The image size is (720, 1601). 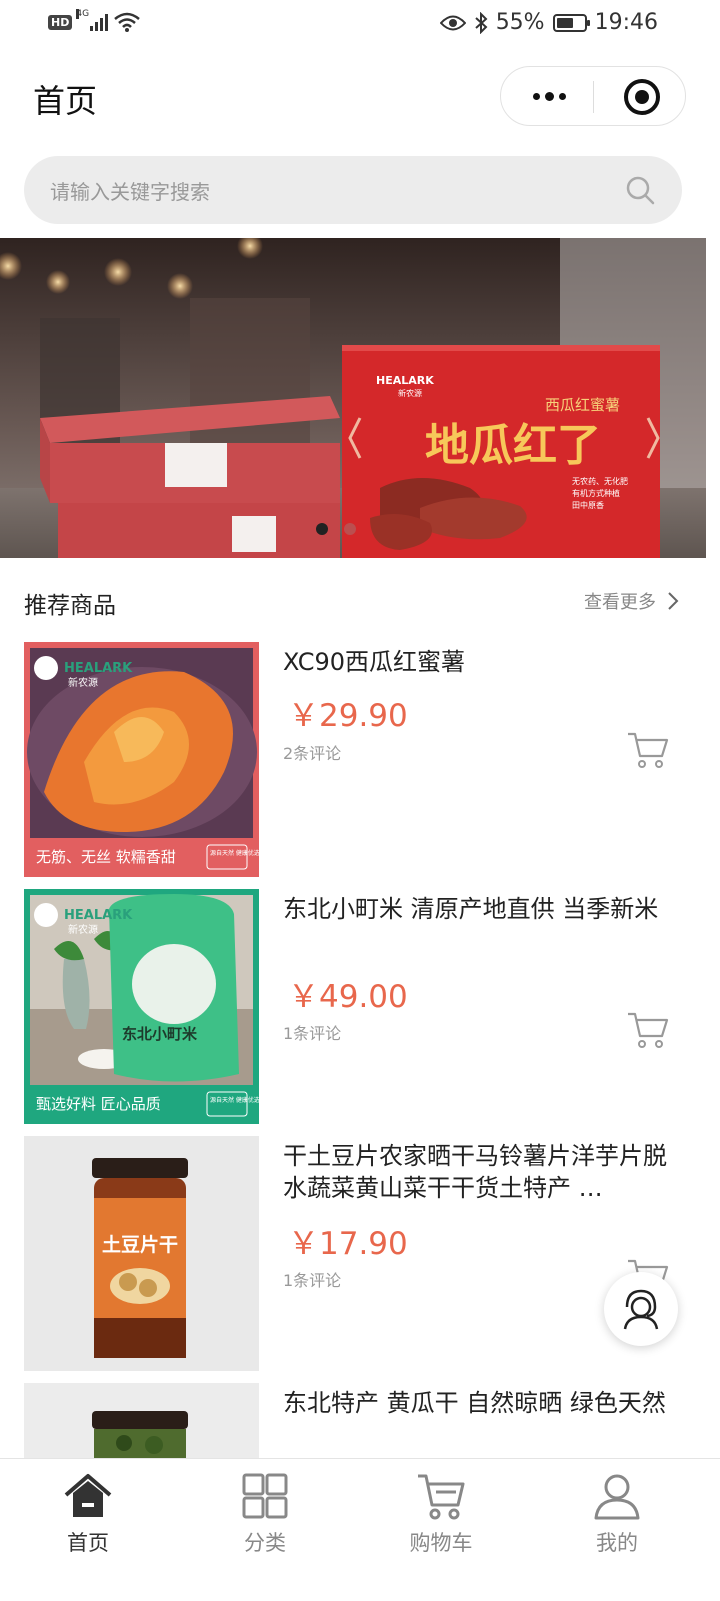 What do you see at coordinates (410, 393) in the screenshot?
I see `banner-brand-cn: 新农源` at bounding box center [410, 393].